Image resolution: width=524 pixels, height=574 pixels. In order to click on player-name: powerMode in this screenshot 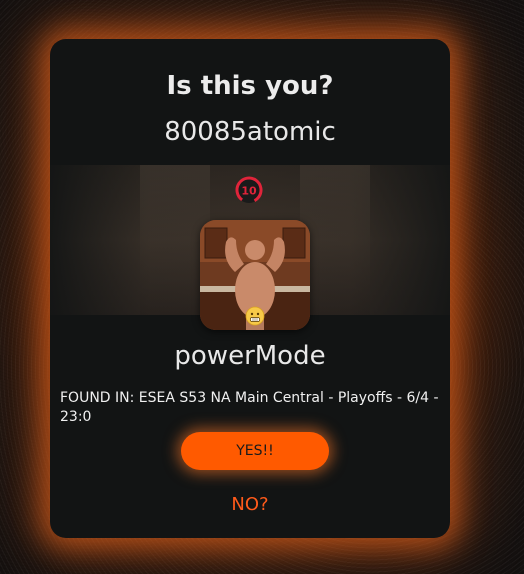, I will do `click(250, 356)`.